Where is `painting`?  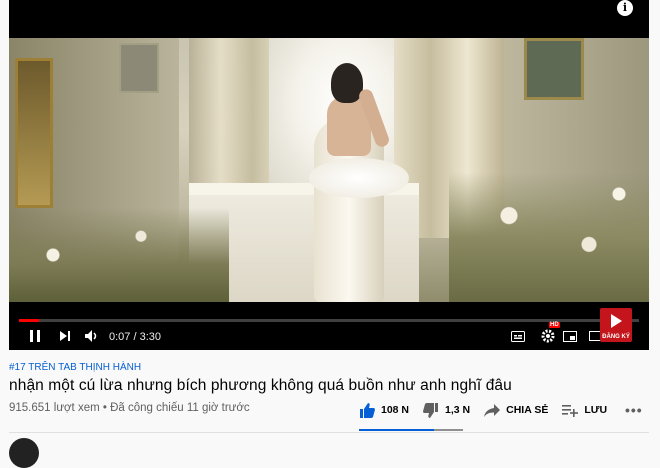 painting is located at coordinates (34, 133).